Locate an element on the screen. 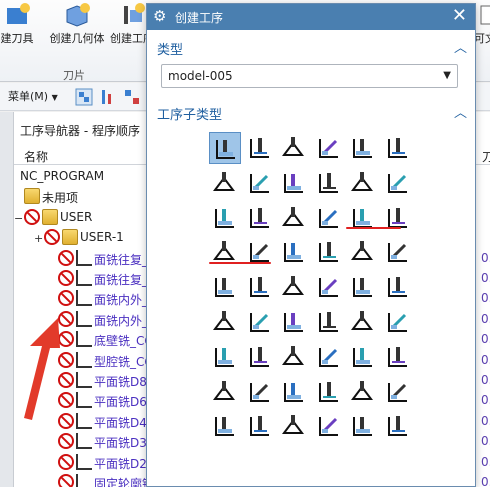 Image resolution: width=490 pixels, height=487 pixels. cleanup-corners-icon is located at coordinates (363, 148).